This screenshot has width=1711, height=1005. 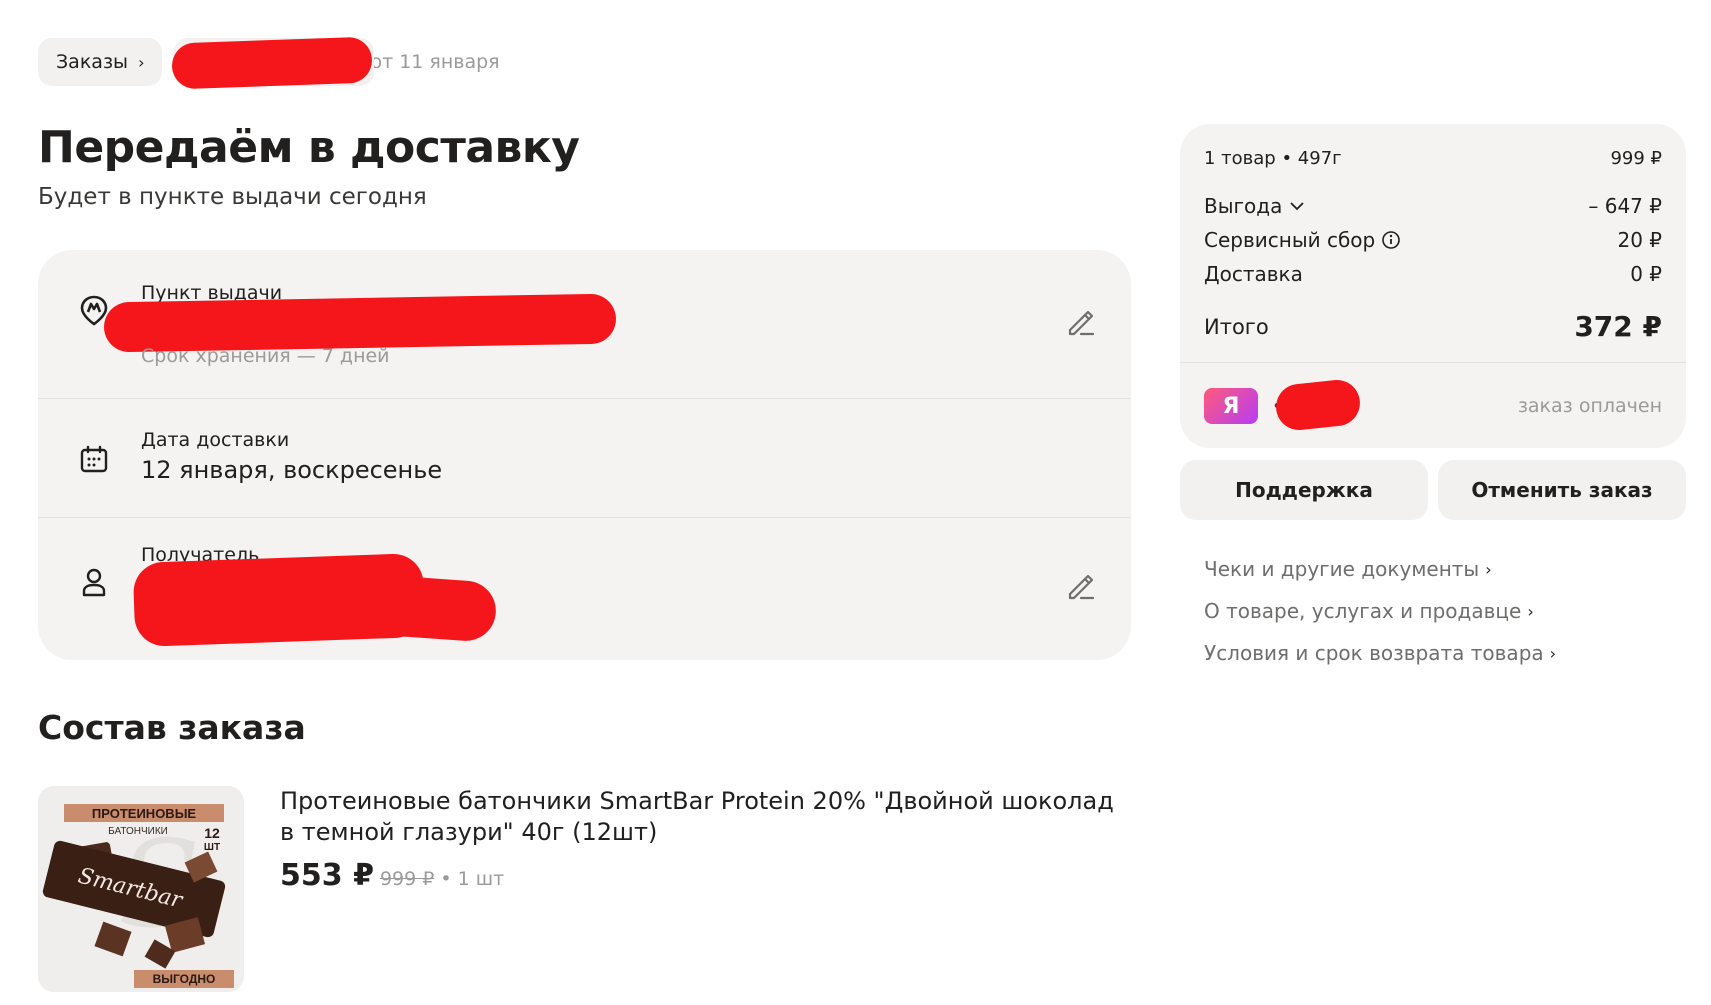 What do you see at coordinates (1433, 274) in the screenshot?
I see `summary-delivery-row: Доставка 0 ₽` at bounding box center [1433, 274].